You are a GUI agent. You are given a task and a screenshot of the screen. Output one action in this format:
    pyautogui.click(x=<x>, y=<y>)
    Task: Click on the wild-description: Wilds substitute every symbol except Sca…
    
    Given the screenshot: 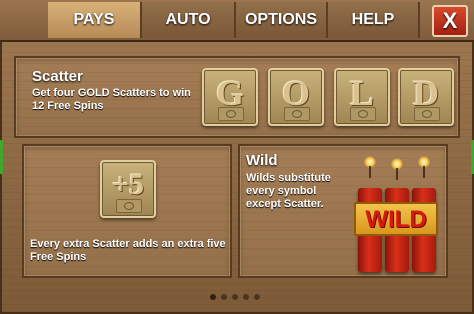 What is the action you would take?
    pyautogui.click(x=288, y=191)
    